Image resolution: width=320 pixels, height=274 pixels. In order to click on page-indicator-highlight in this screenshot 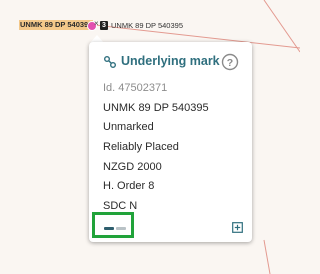, I will do `click(113, 225)`.